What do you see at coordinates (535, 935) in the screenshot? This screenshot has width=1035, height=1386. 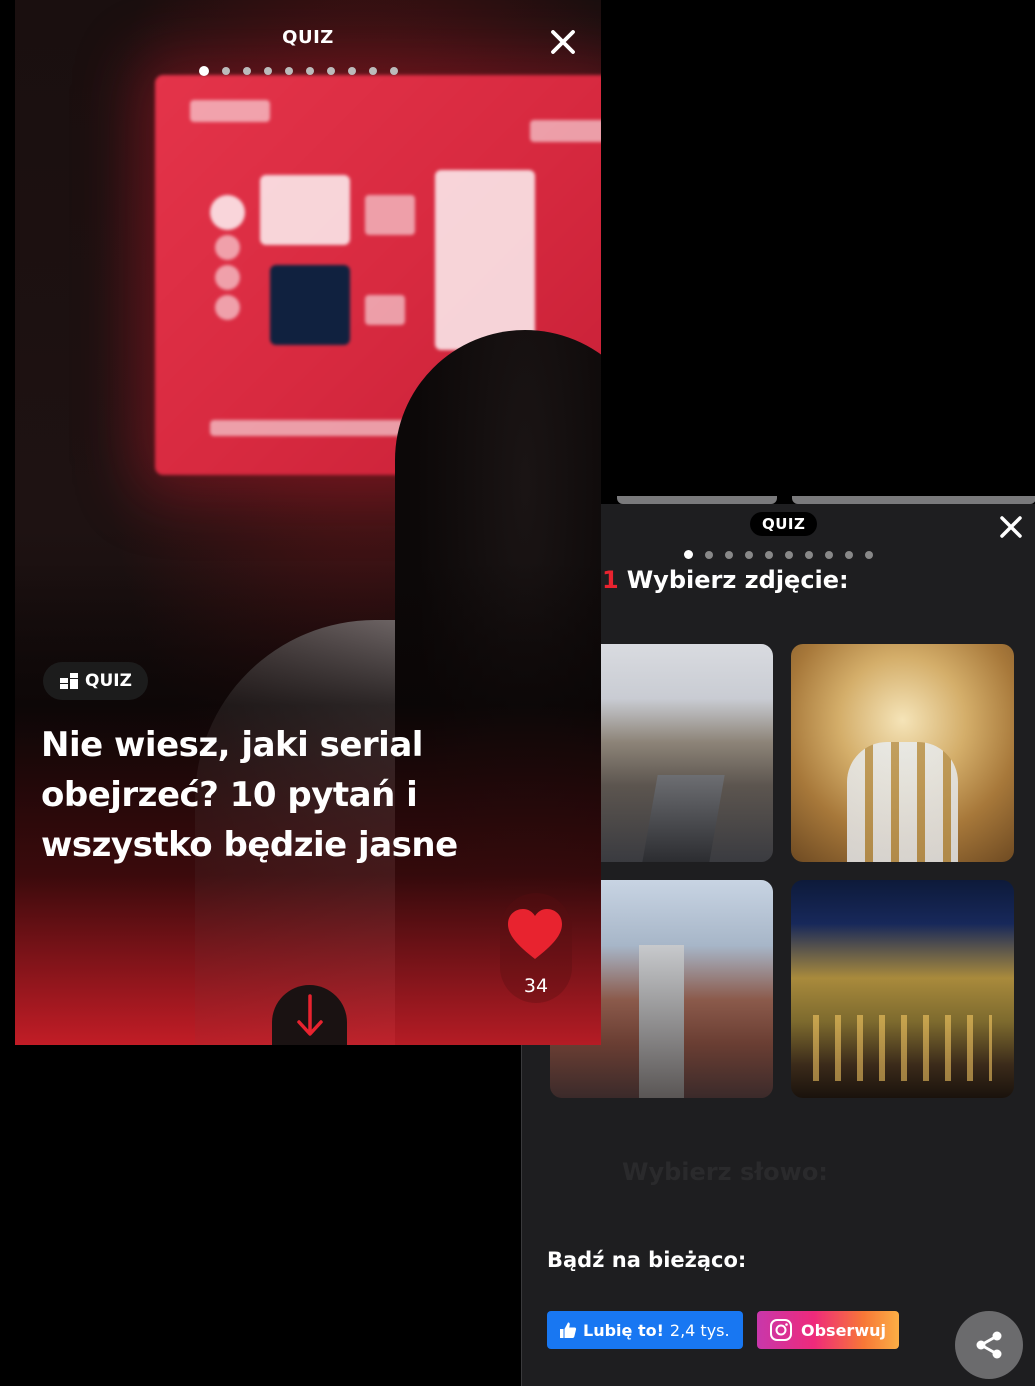 I see `heart-icon` at bounding box center [535, 935].